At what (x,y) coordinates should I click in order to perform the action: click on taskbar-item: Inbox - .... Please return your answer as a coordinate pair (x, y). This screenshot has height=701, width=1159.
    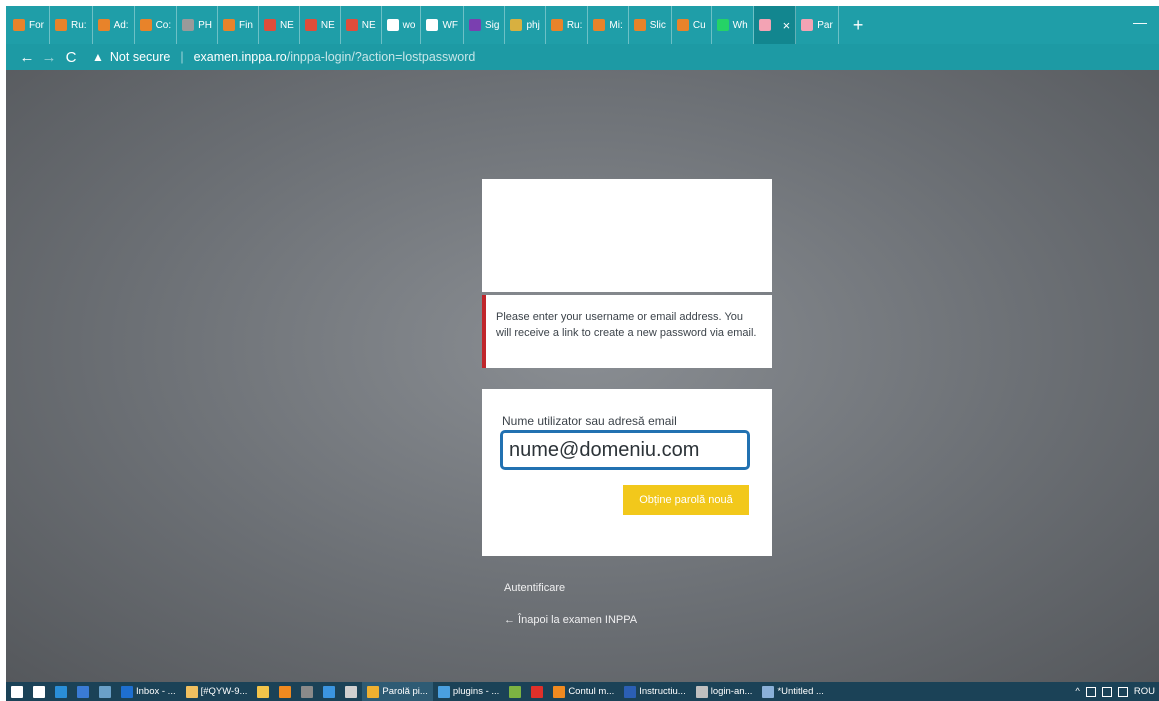
    Looking at the image, I should click on (148, 691).